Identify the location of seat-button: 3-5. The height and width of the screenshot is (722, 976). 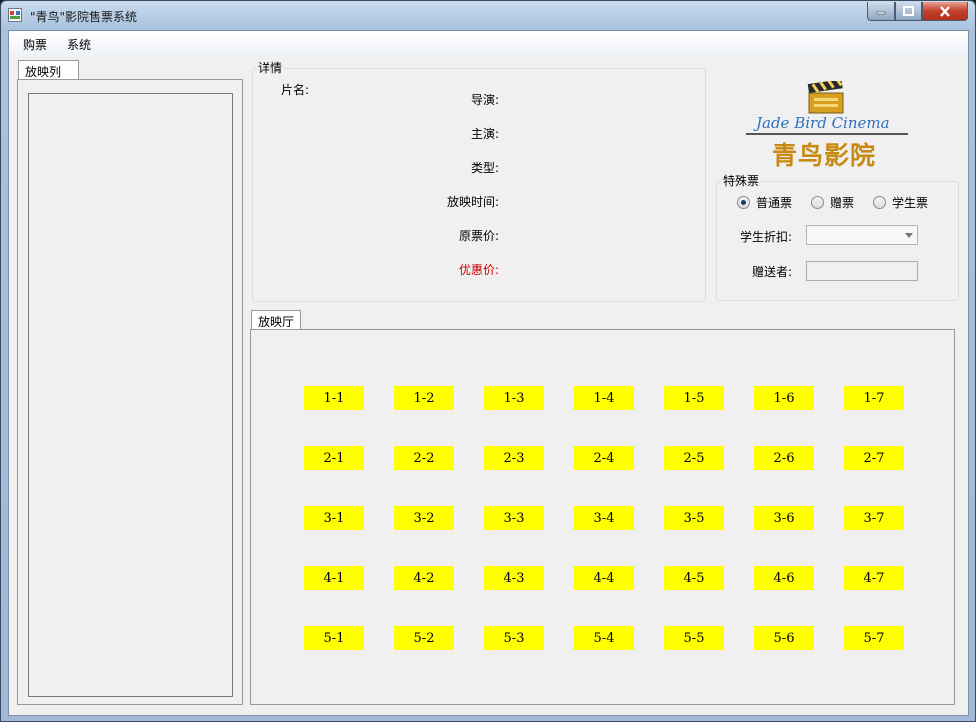
(694, 518).